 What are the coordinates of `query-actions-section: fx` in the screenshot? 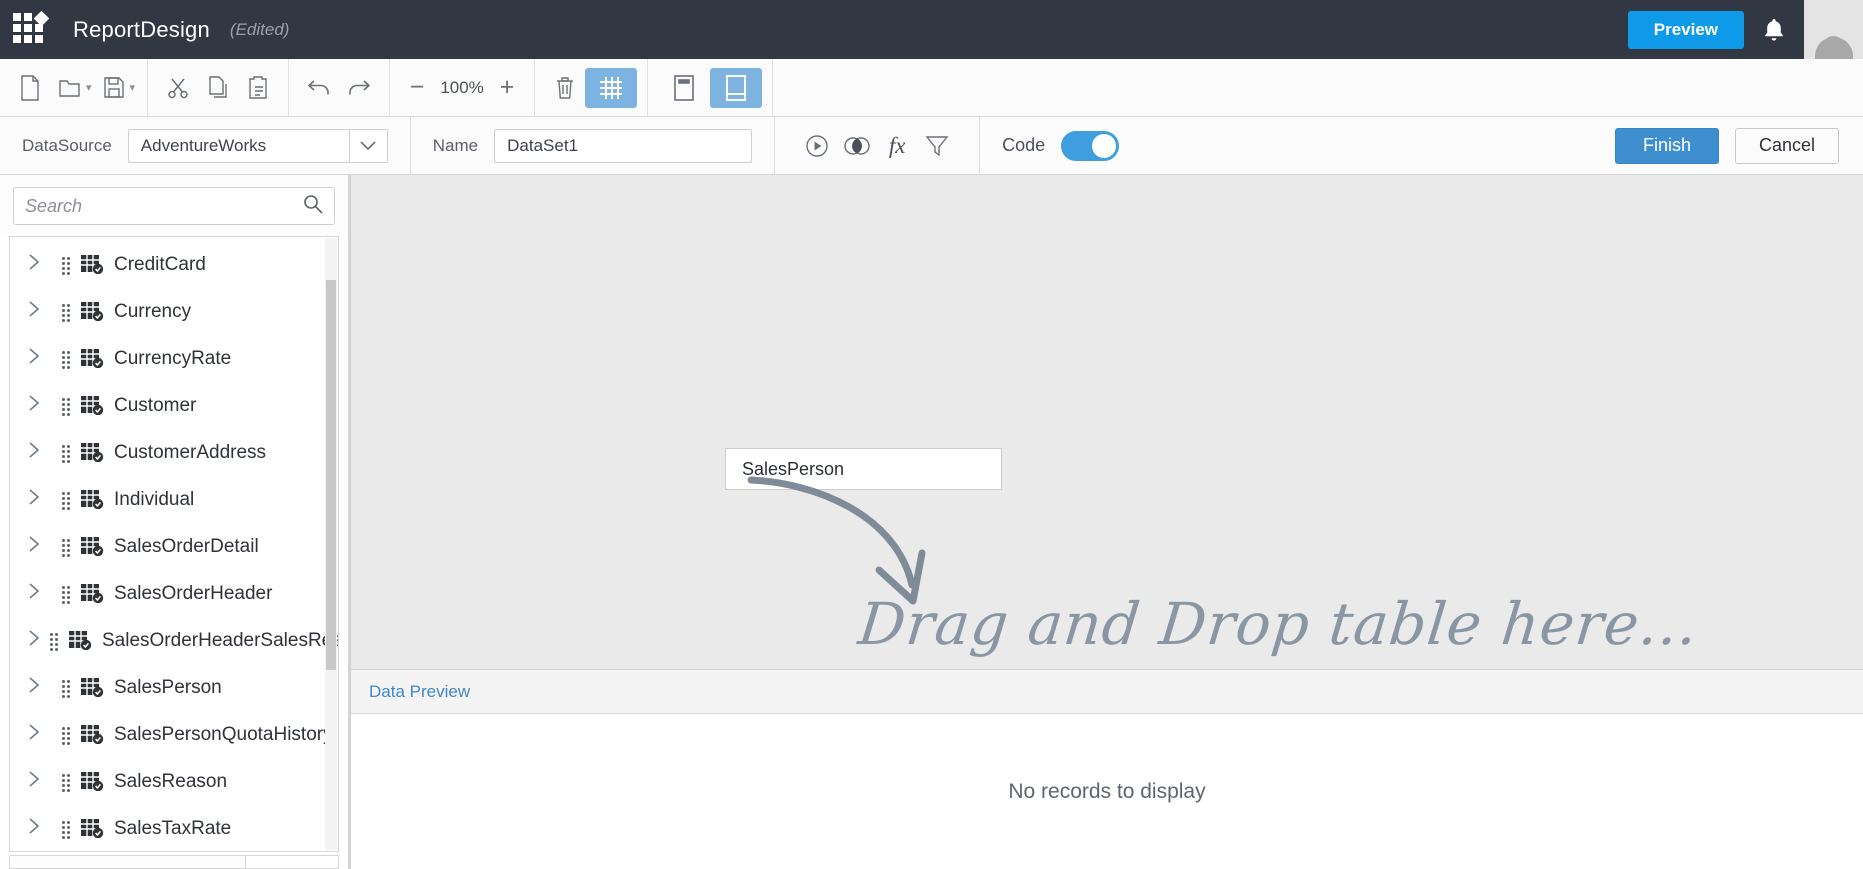 It's located at (877, 146).